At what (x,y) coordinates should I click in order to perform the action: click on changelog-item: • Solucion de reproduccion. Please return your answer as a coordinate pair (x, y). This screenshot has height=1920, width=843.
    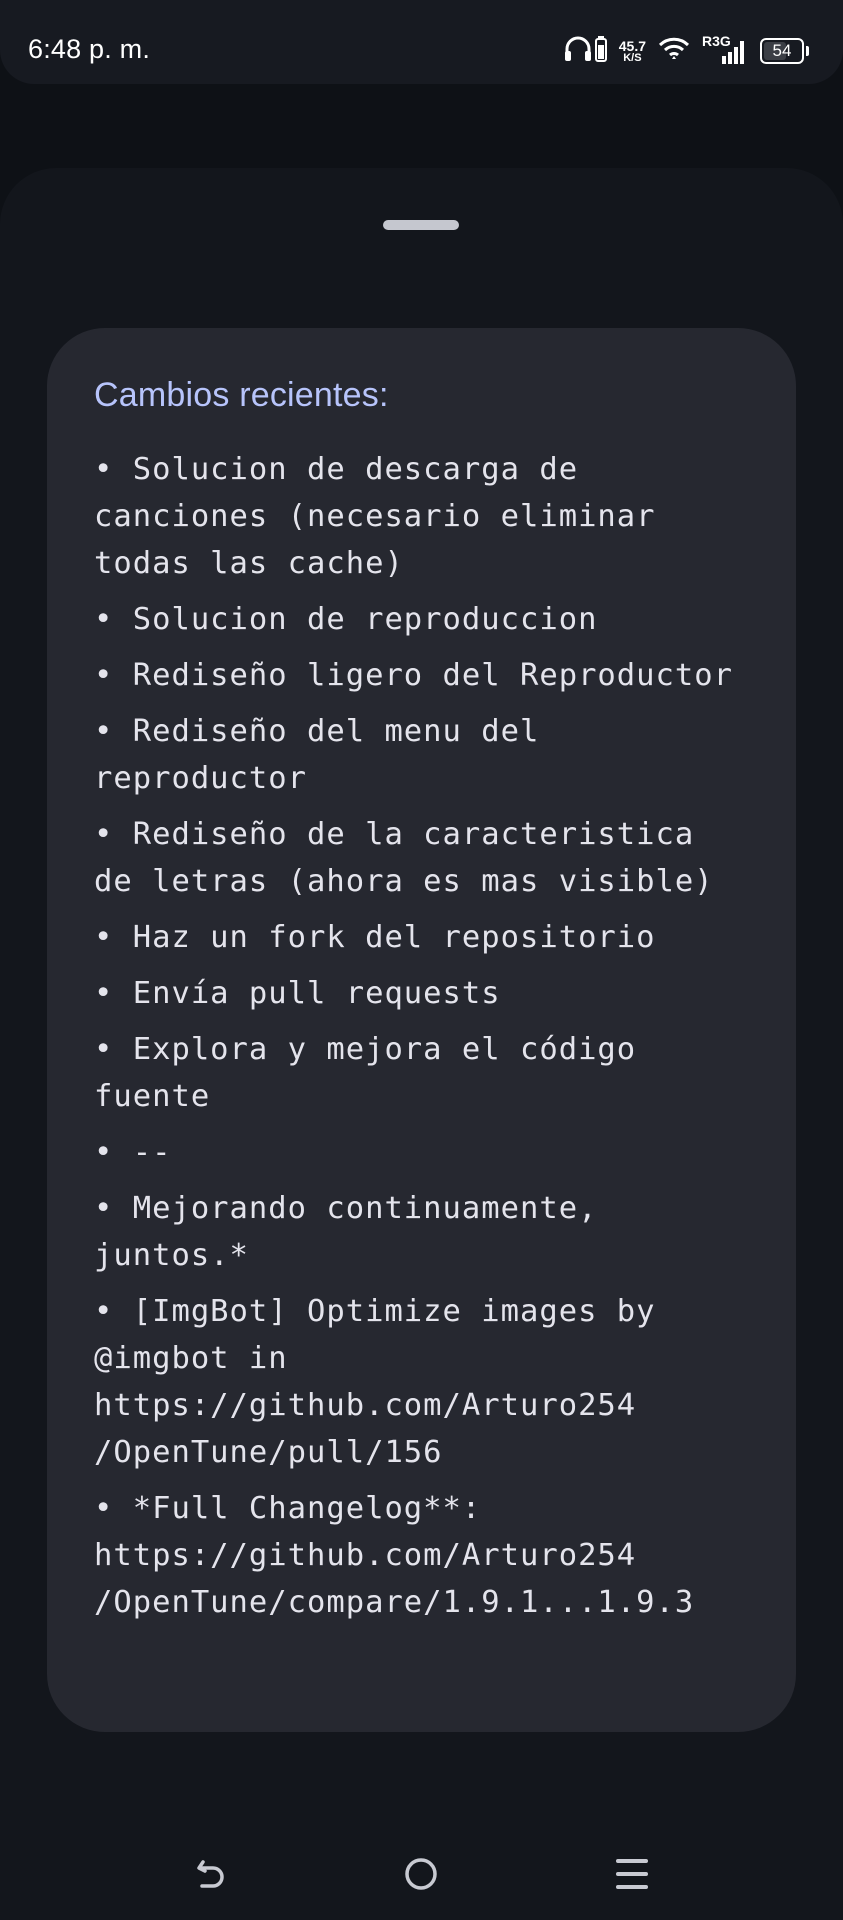
    Looking at the image, I should click on (346, 619).